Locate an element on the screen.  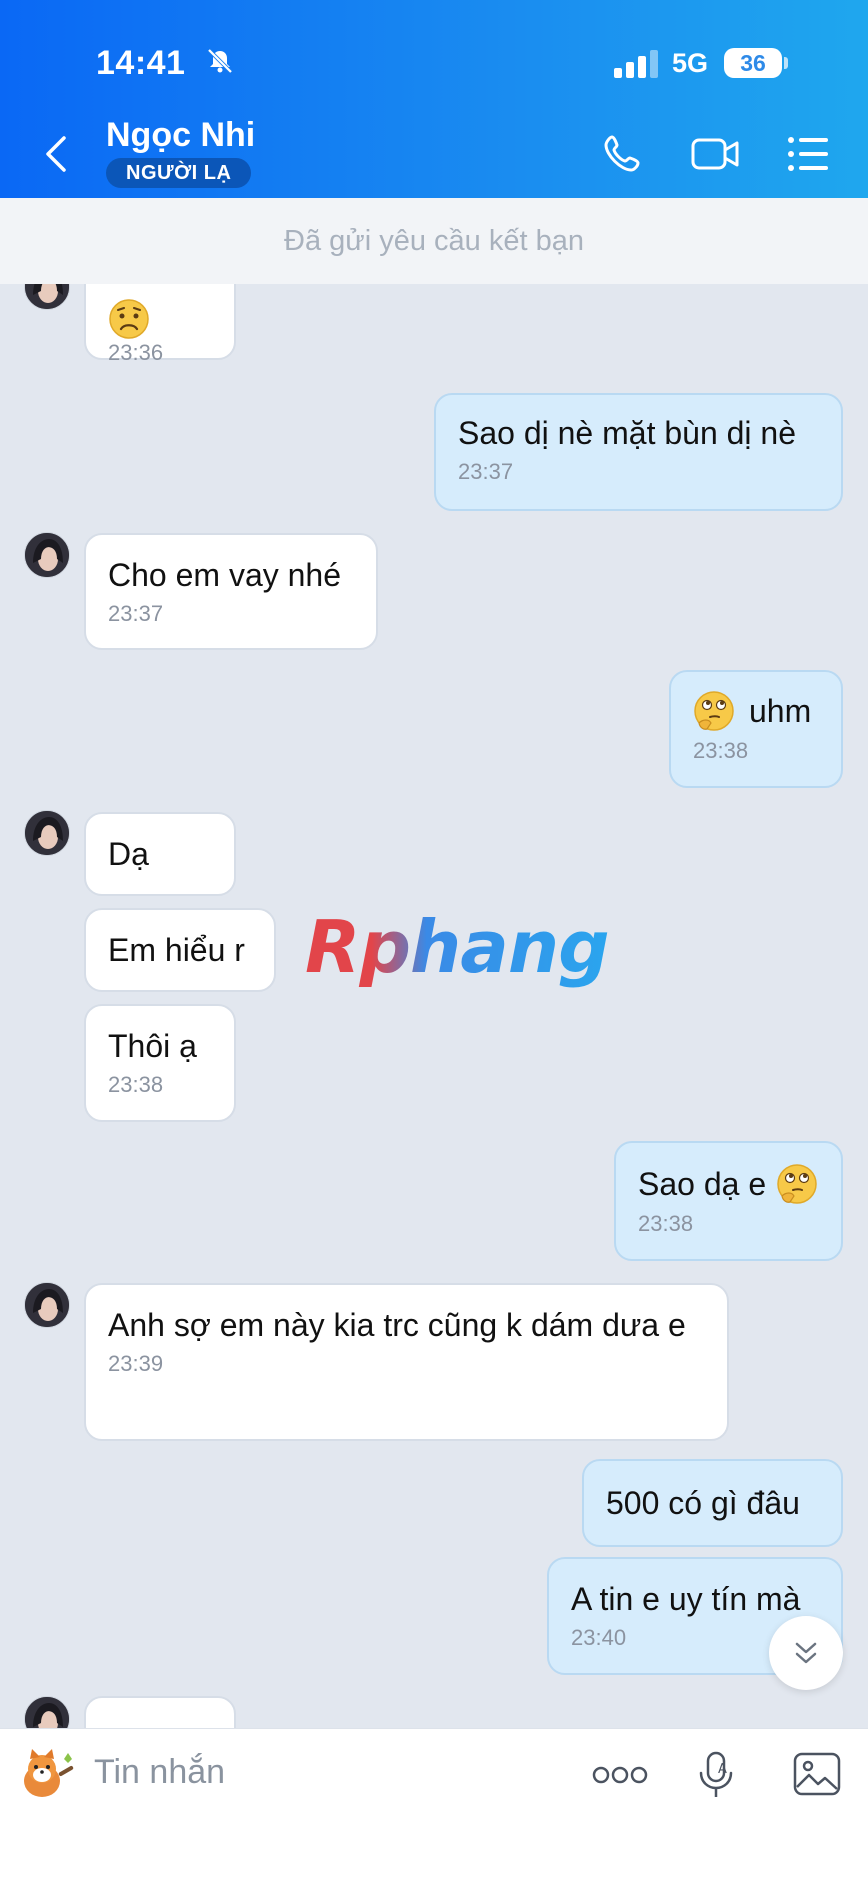
message-text: Sao dị nè mặt bùn dị nè is located at coordinates (627, 433).